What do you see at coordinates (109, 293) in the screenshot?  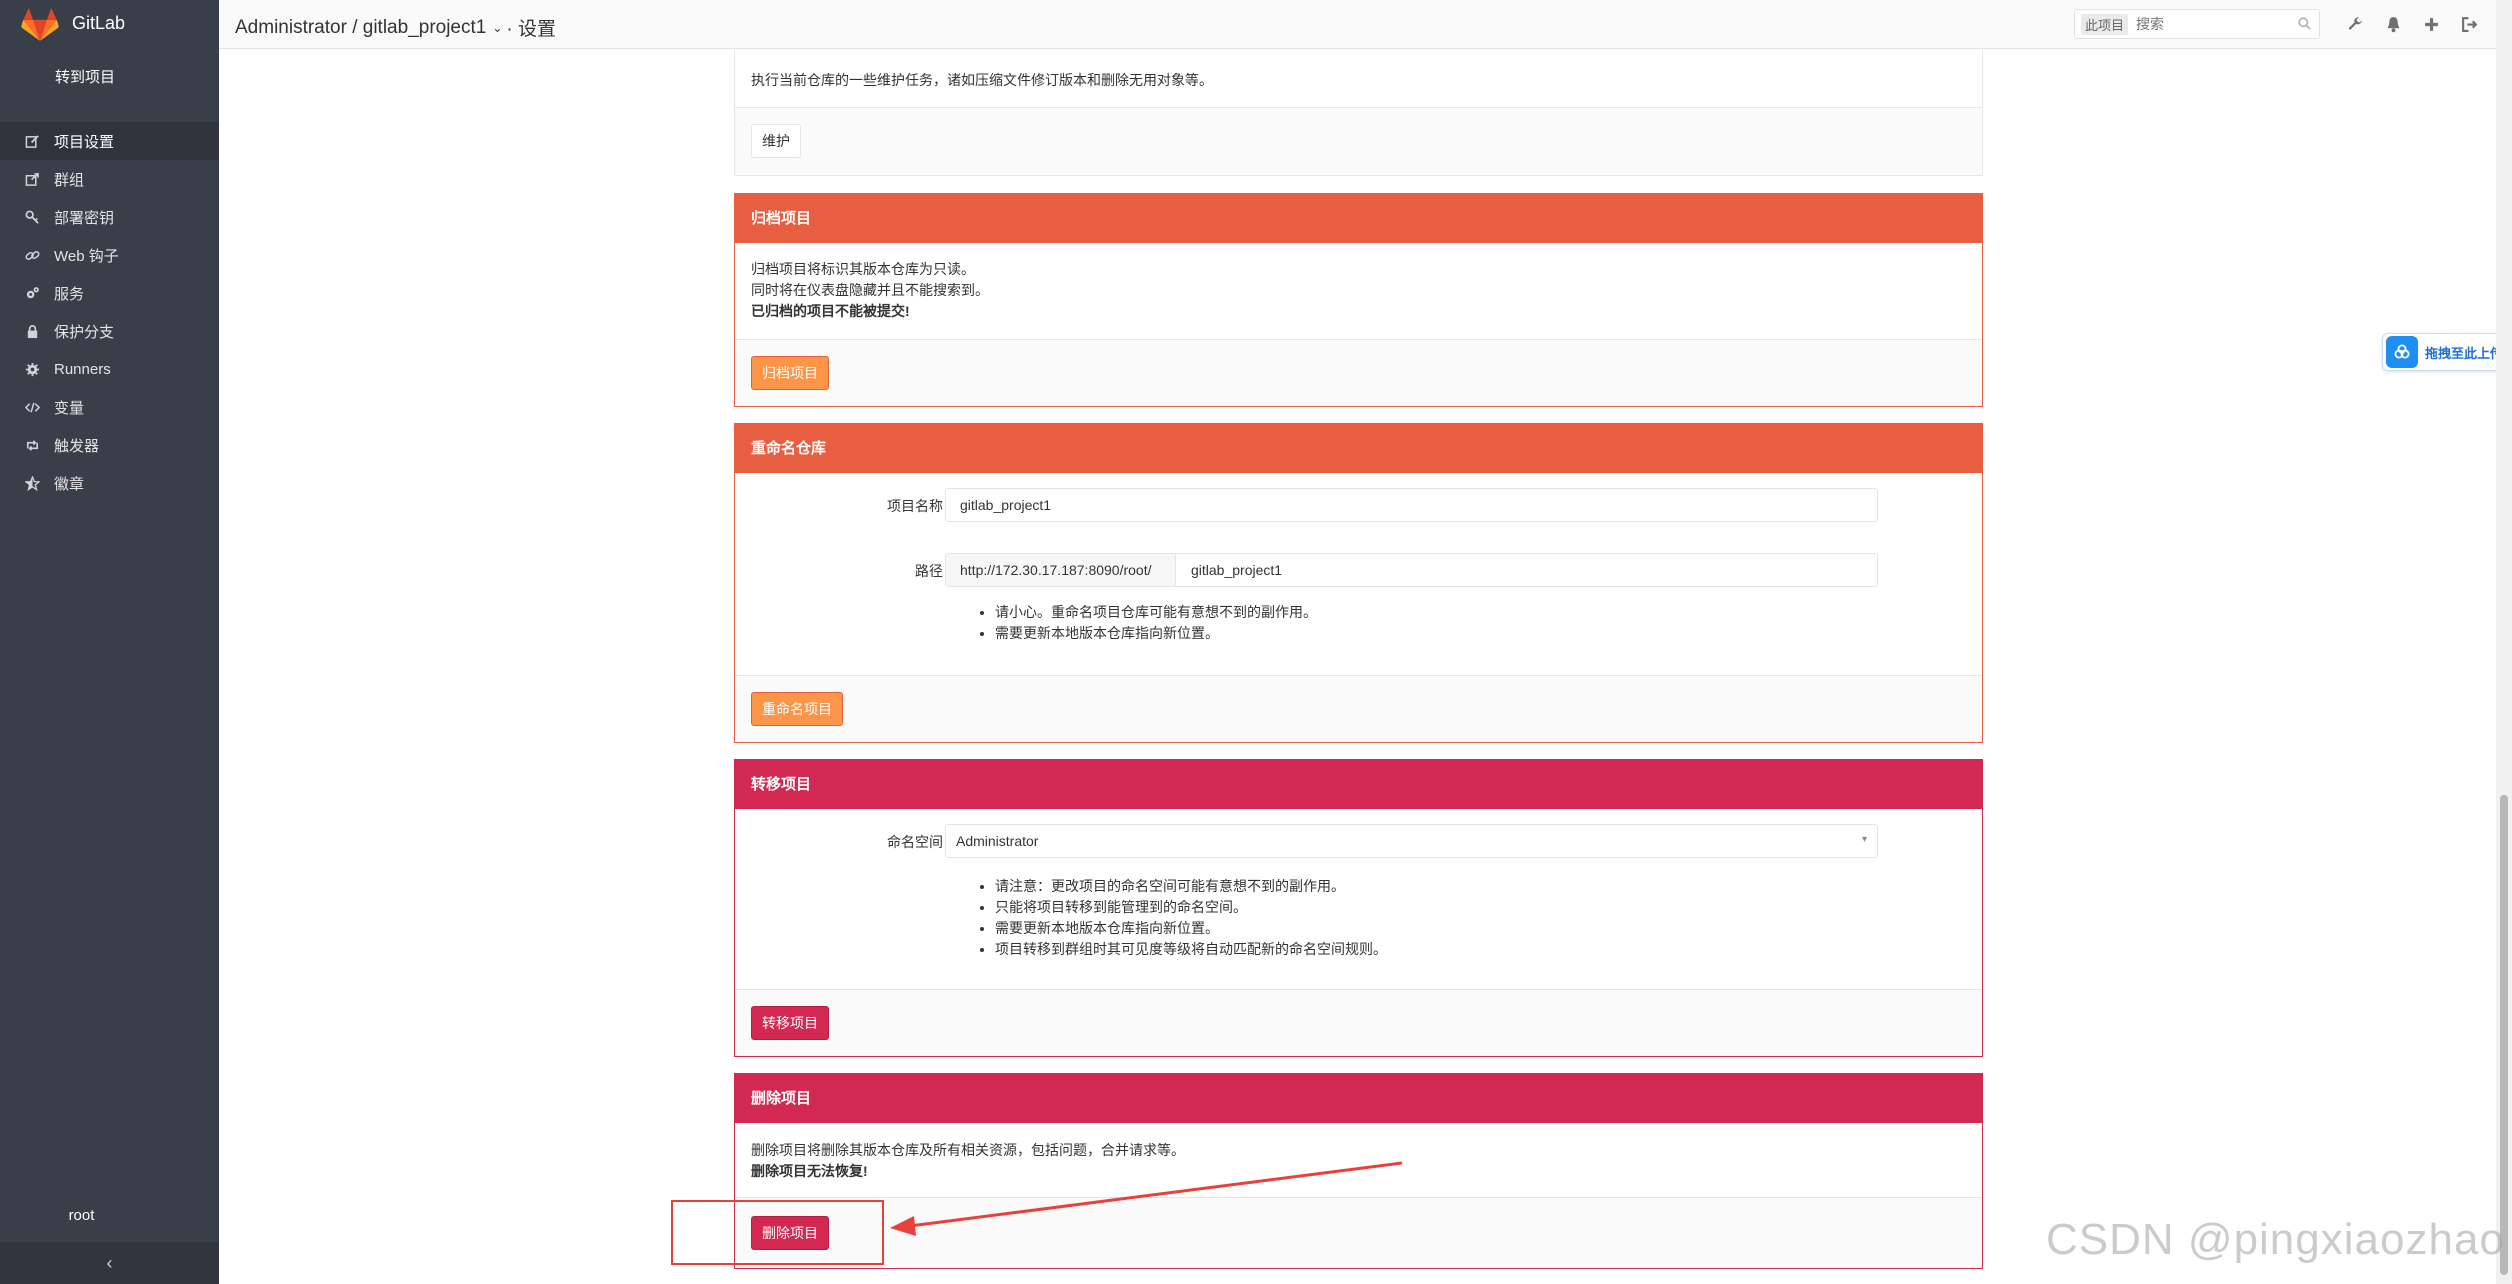 I see `sidebar-item-services: 服务` at bounding box center [109, 293].